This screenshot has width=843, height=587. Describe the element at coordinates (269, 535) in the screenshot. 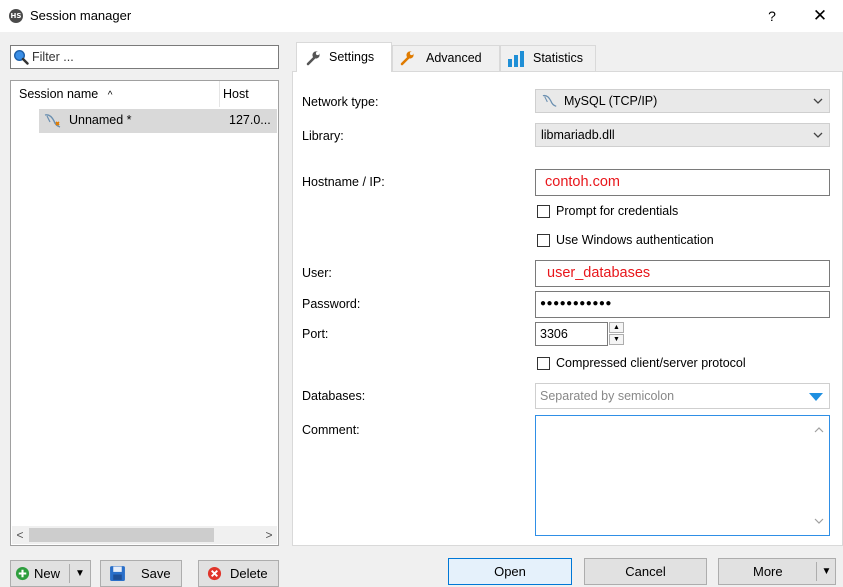

I see `scroll-right-icon: >` at that location.